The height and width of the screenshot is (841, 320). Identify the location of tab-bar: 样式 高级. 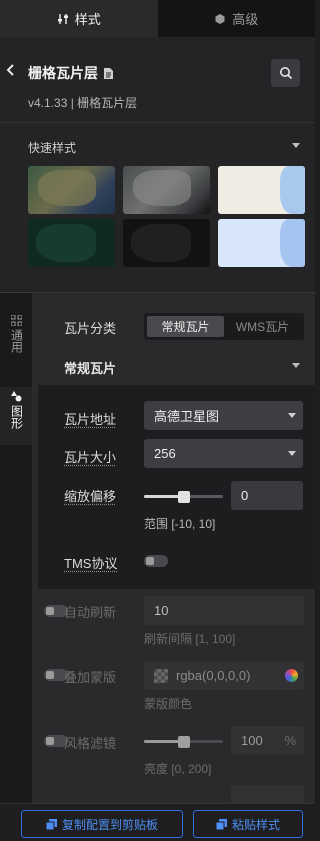
(157, 18).